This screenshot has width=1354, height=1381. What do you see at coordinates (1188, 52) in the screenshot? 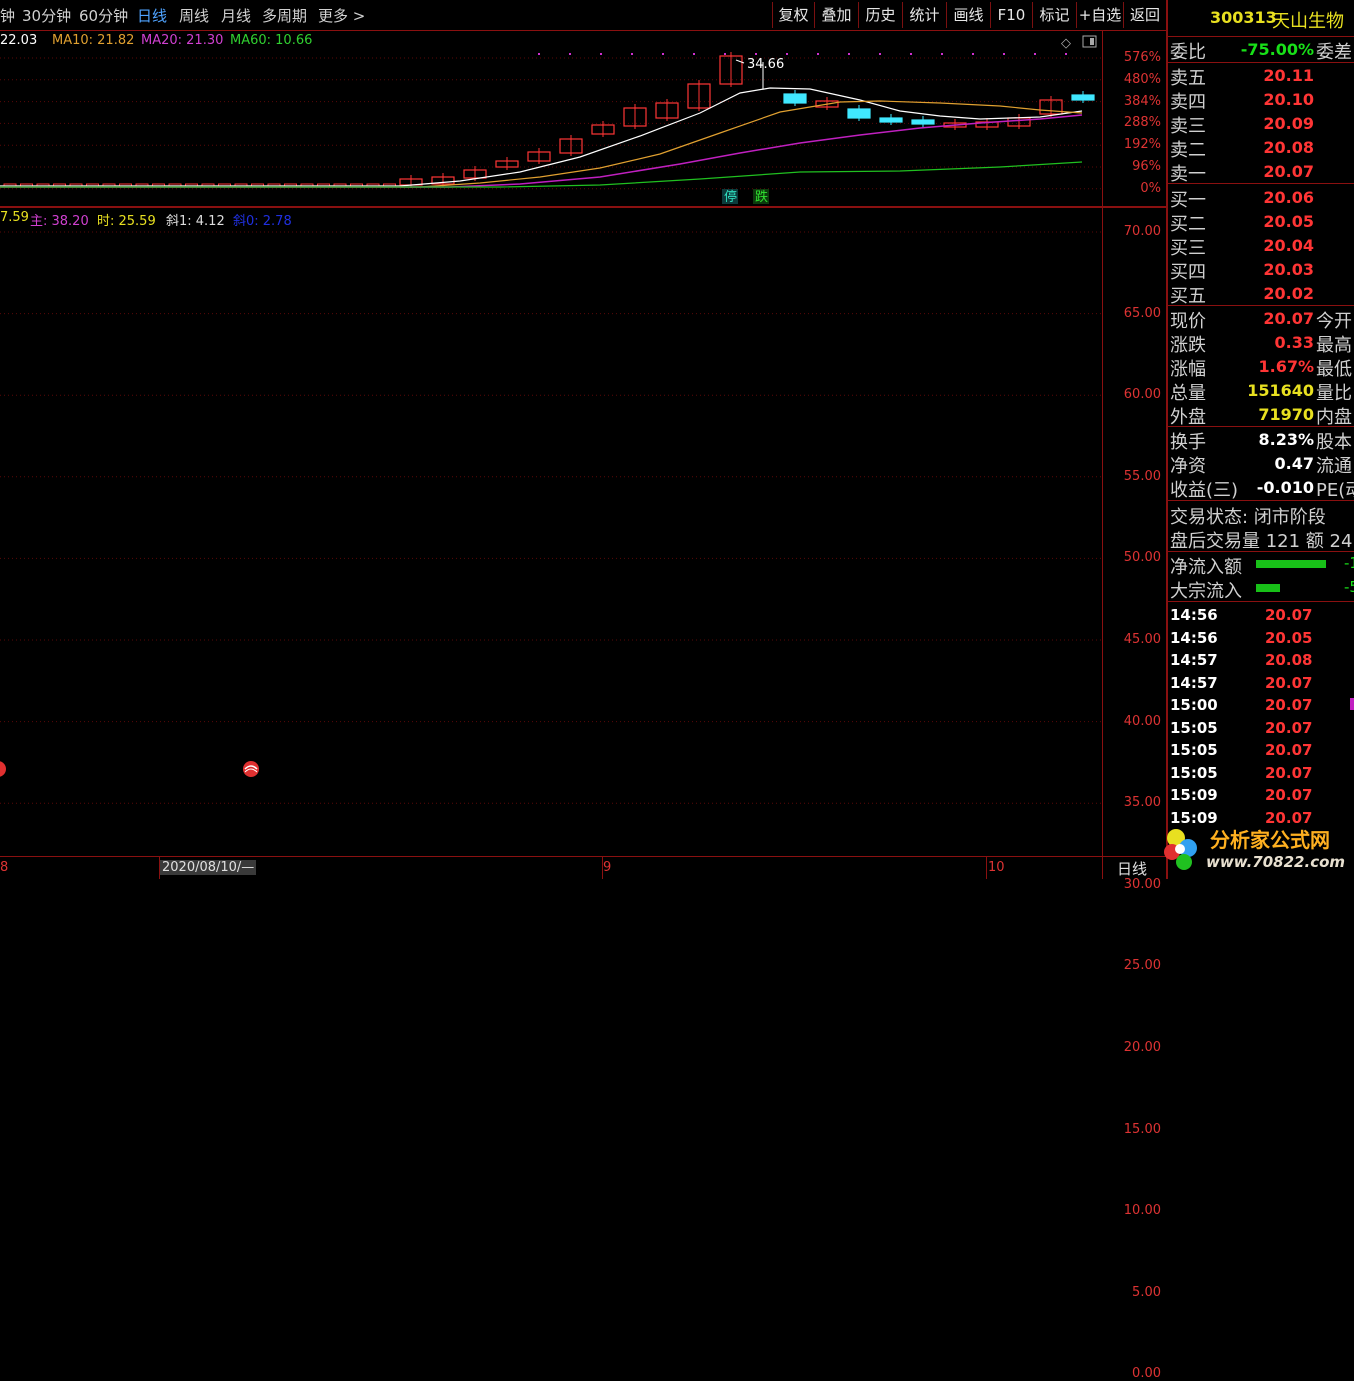
I see `weibi-label: 委比` at bounding box center [1188, 52].